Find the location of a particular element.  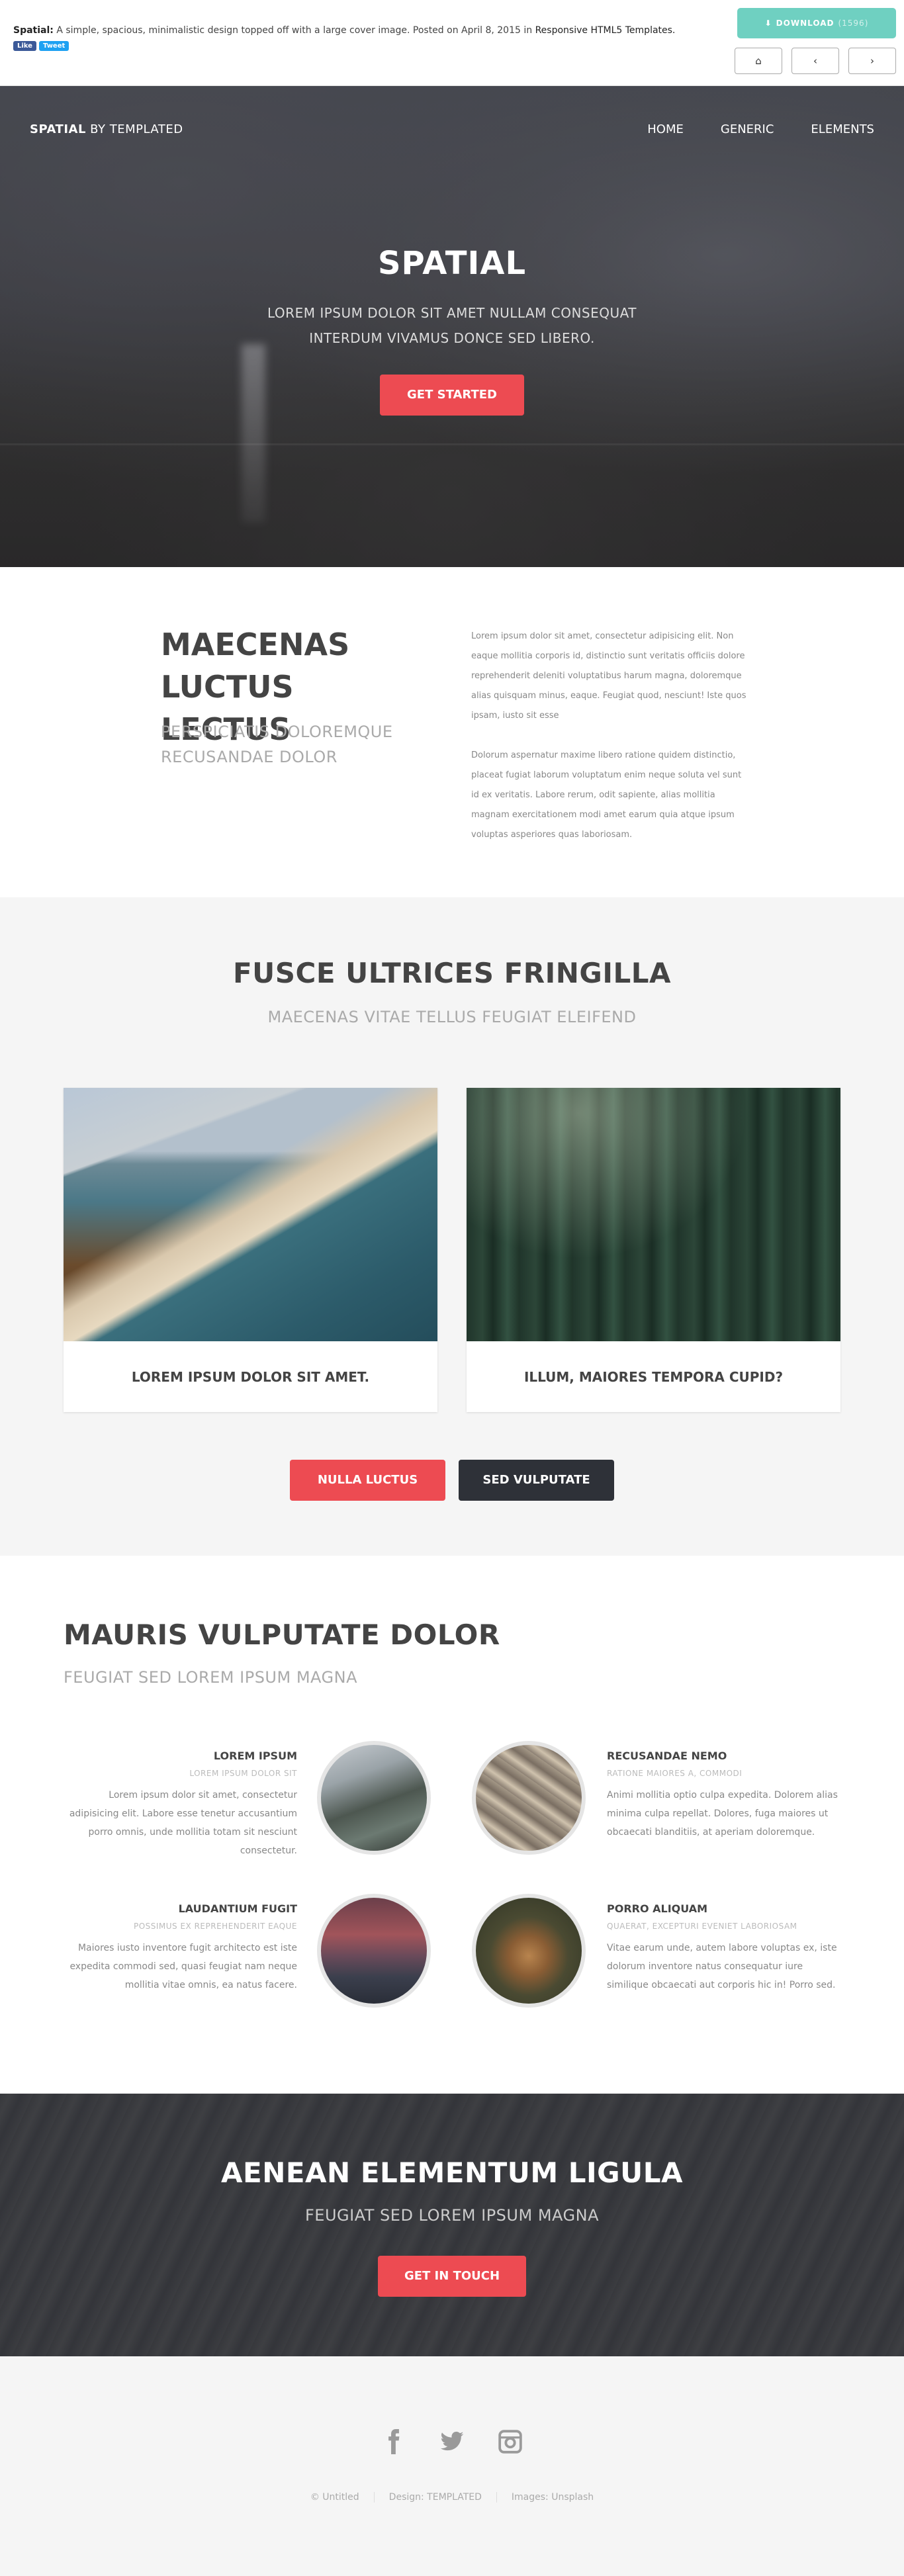

copyright-owner: © Untitled is located at coordinates (334, 2497).